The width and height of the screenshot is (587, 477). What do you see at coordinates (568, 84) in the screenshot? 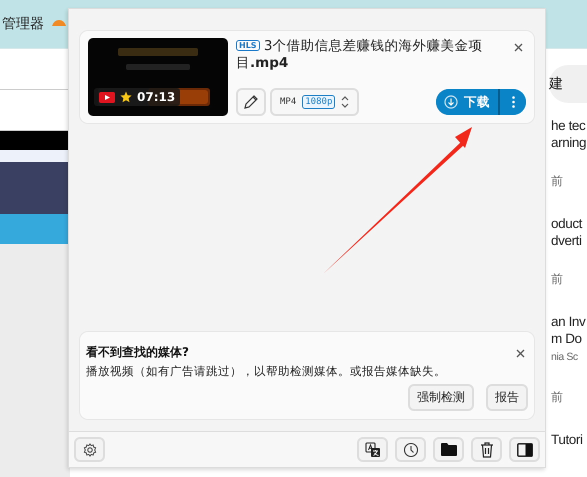
I see `round-button: 建` at bounding box center [568, 84].